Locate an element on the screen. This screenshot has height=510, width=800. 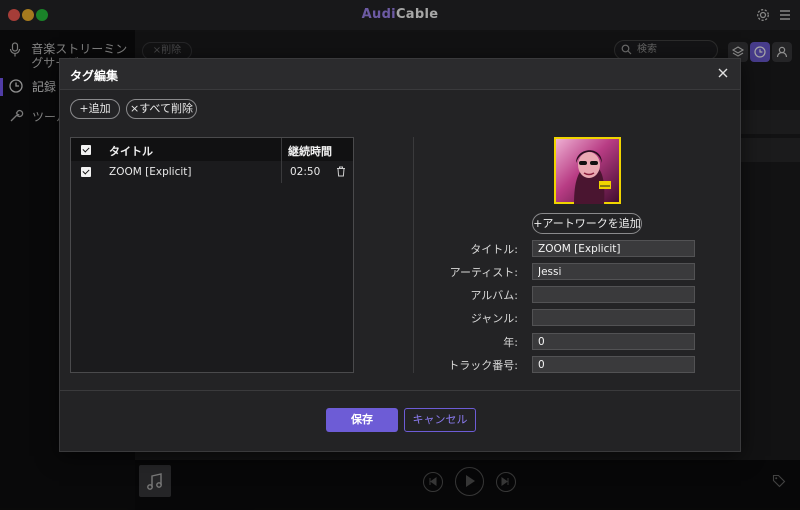
delete-all-button: ×すべて削除 is located at coordinates (161, 109).